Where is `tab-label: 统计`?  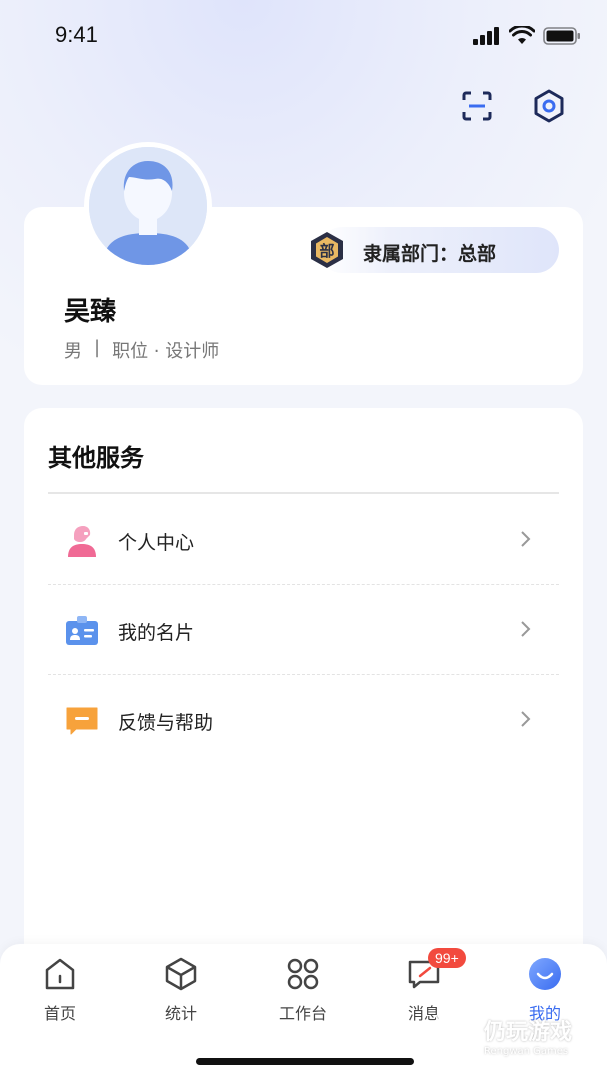 tab-label: 统计 is located at coordinates (180, 1013).